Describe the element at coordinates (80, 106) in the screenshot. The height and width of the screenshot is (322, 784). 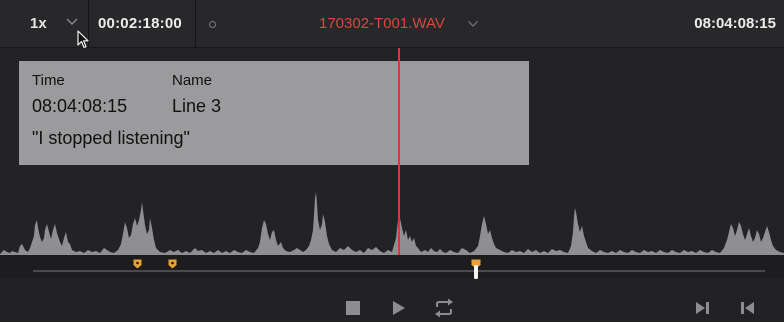
I see `marker-time-value: 08:04:08:15` at that location.